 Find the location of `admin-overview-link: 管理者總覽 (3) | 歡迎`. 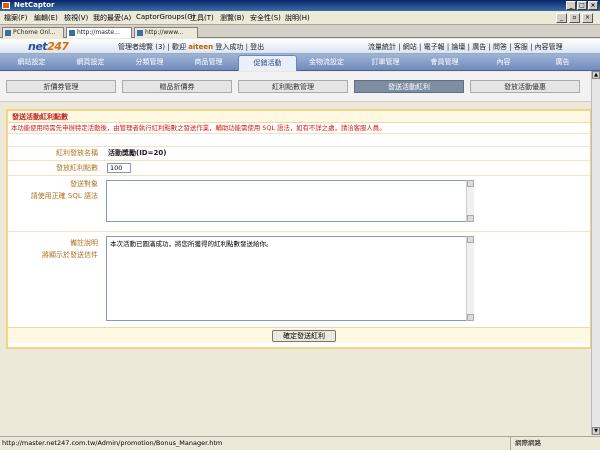

admin-overview-link: 管理者總覽 (3) | 歡迎 is located at coordinates (153, 47).